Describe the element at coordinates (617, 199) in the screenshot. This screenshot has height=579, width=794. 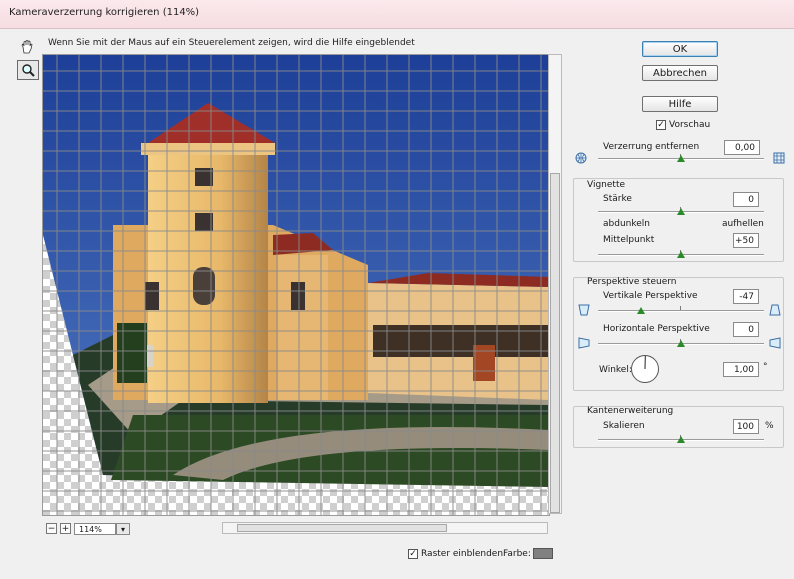
I see `strength-label: Stärke` at that location.